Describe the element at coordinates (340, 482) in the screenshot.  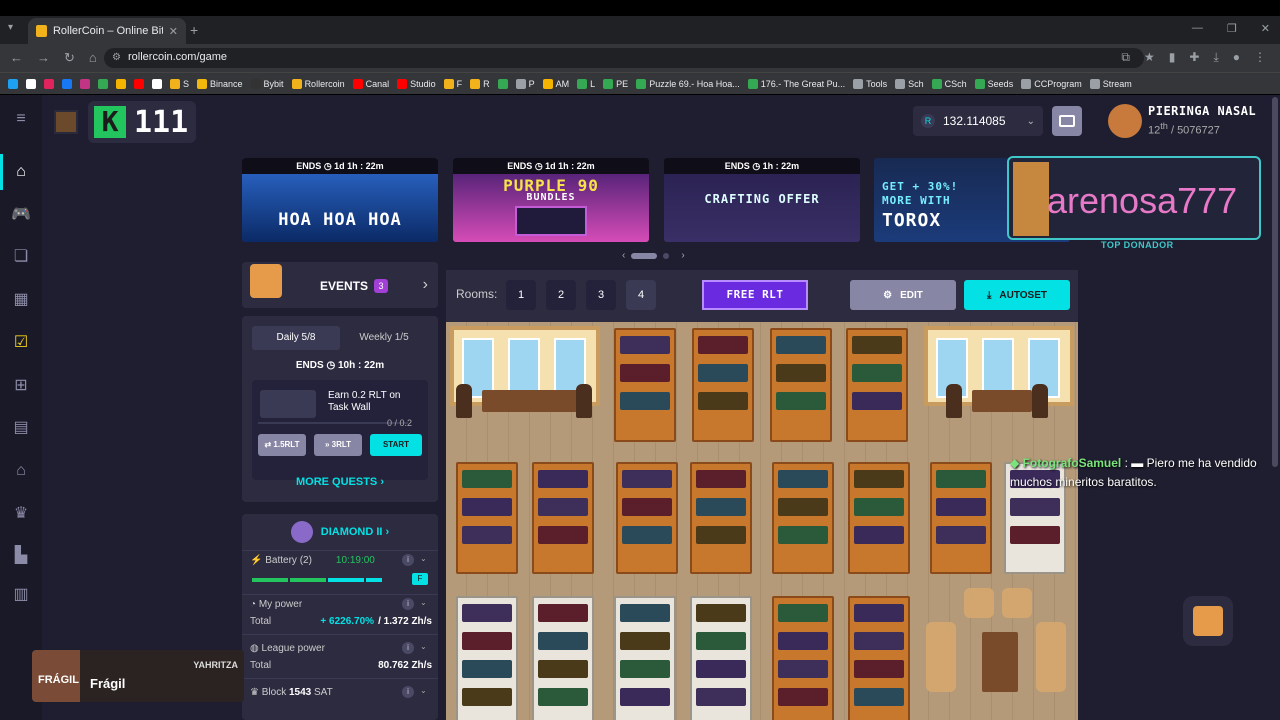
I see `more-quests-link: MORE QUESTS ›` at that location.